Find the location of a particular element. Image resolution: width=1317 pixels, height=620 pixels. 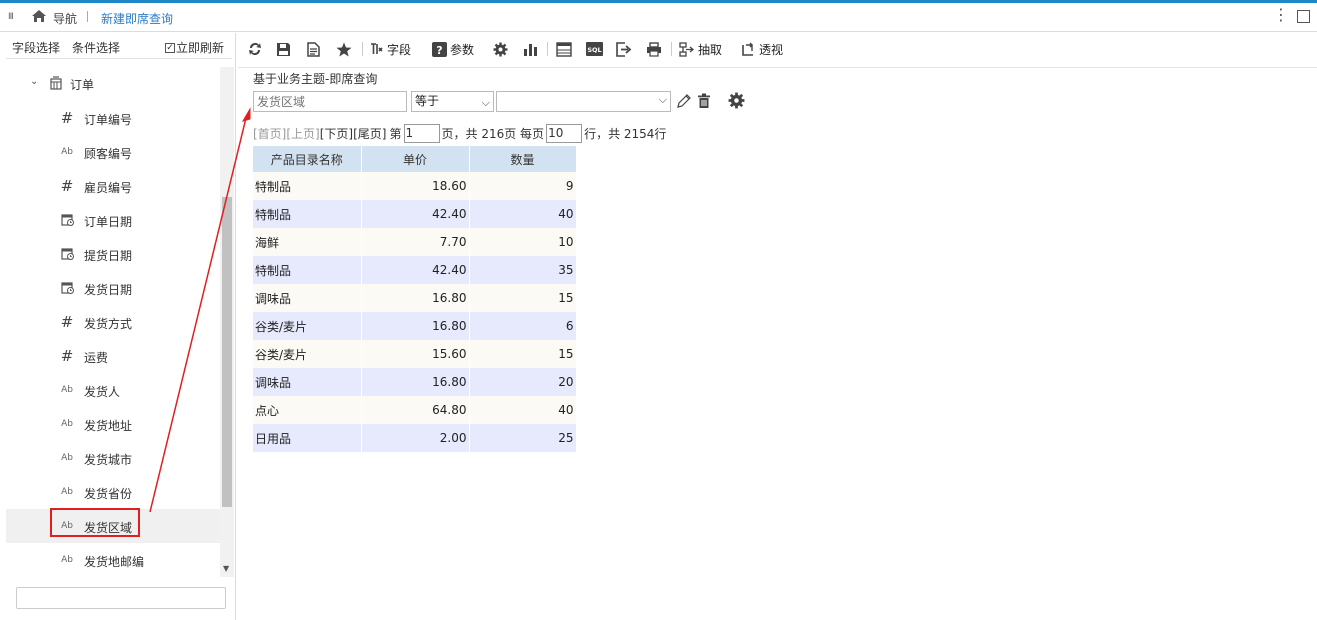

refresh-button is located at coordinates (255, 49).